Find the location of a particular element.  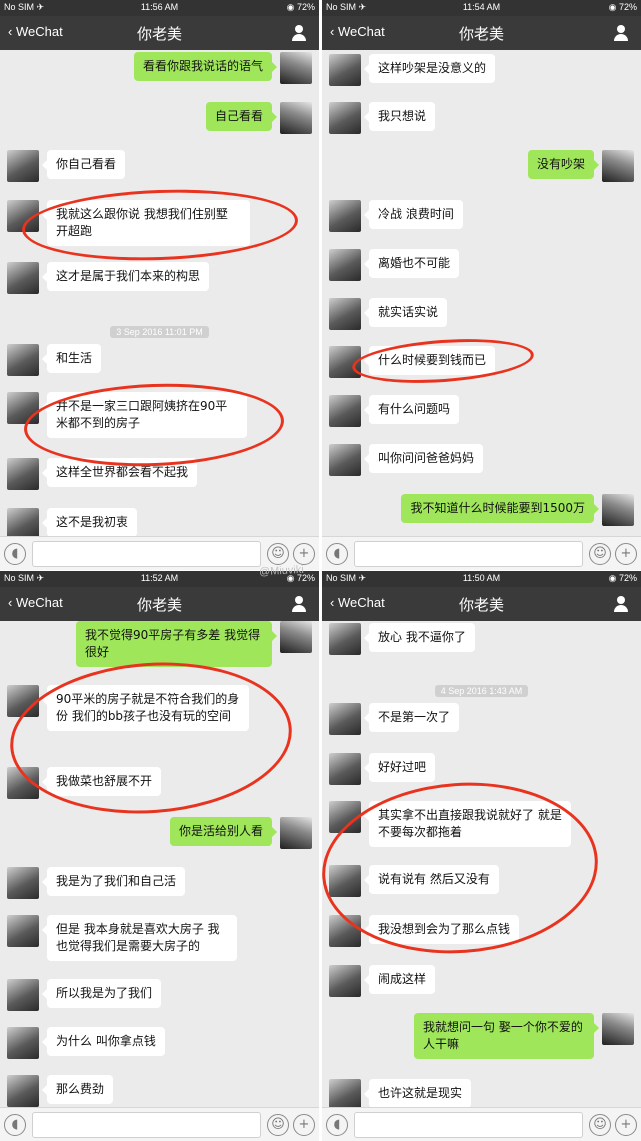

message-bubble: 没有吵架 is located at coordinates (563, 164).